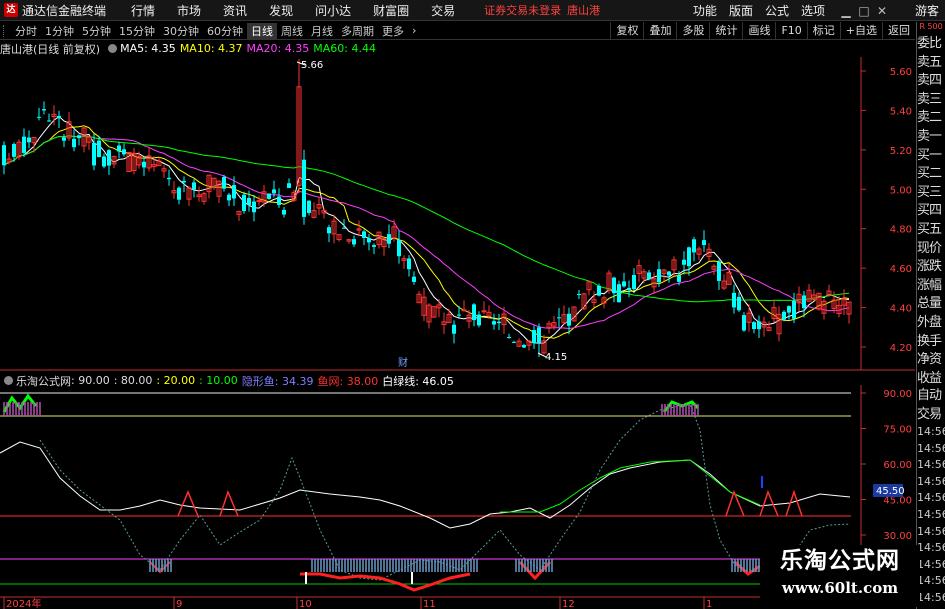  What do you see at coordinates (931, 44) in the screenshot?
I see `sidebar-row: 委比` at bounding box center [931, 44].